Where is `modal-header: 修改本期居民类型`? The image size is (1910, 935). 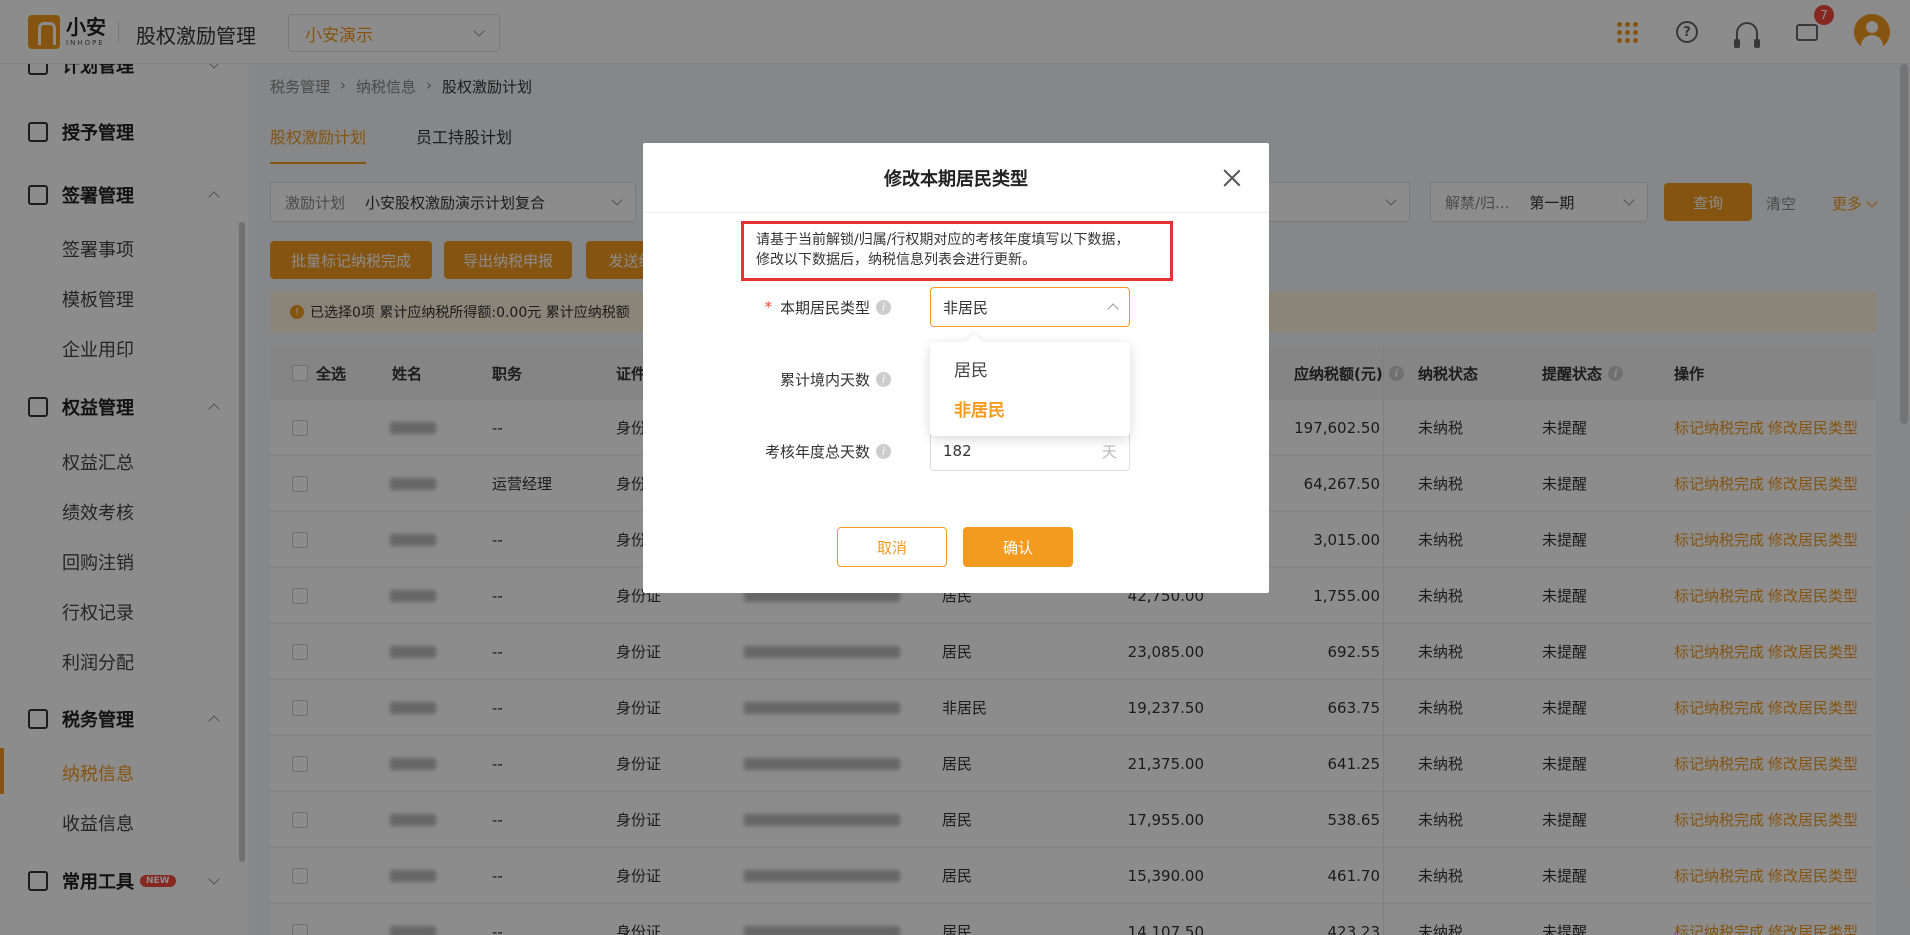
modal-header: 修改本期居民类型 is located at coordinates (956, 178).